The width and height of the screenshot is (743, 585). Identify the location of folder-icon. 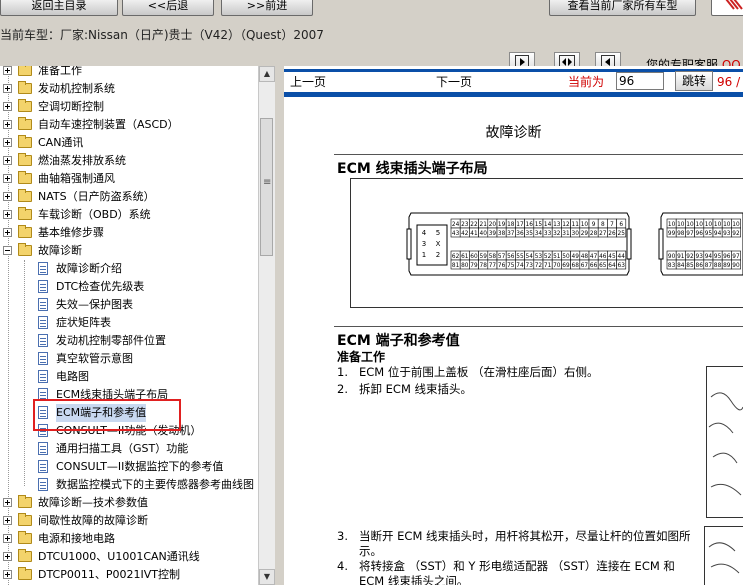
(25, 105).